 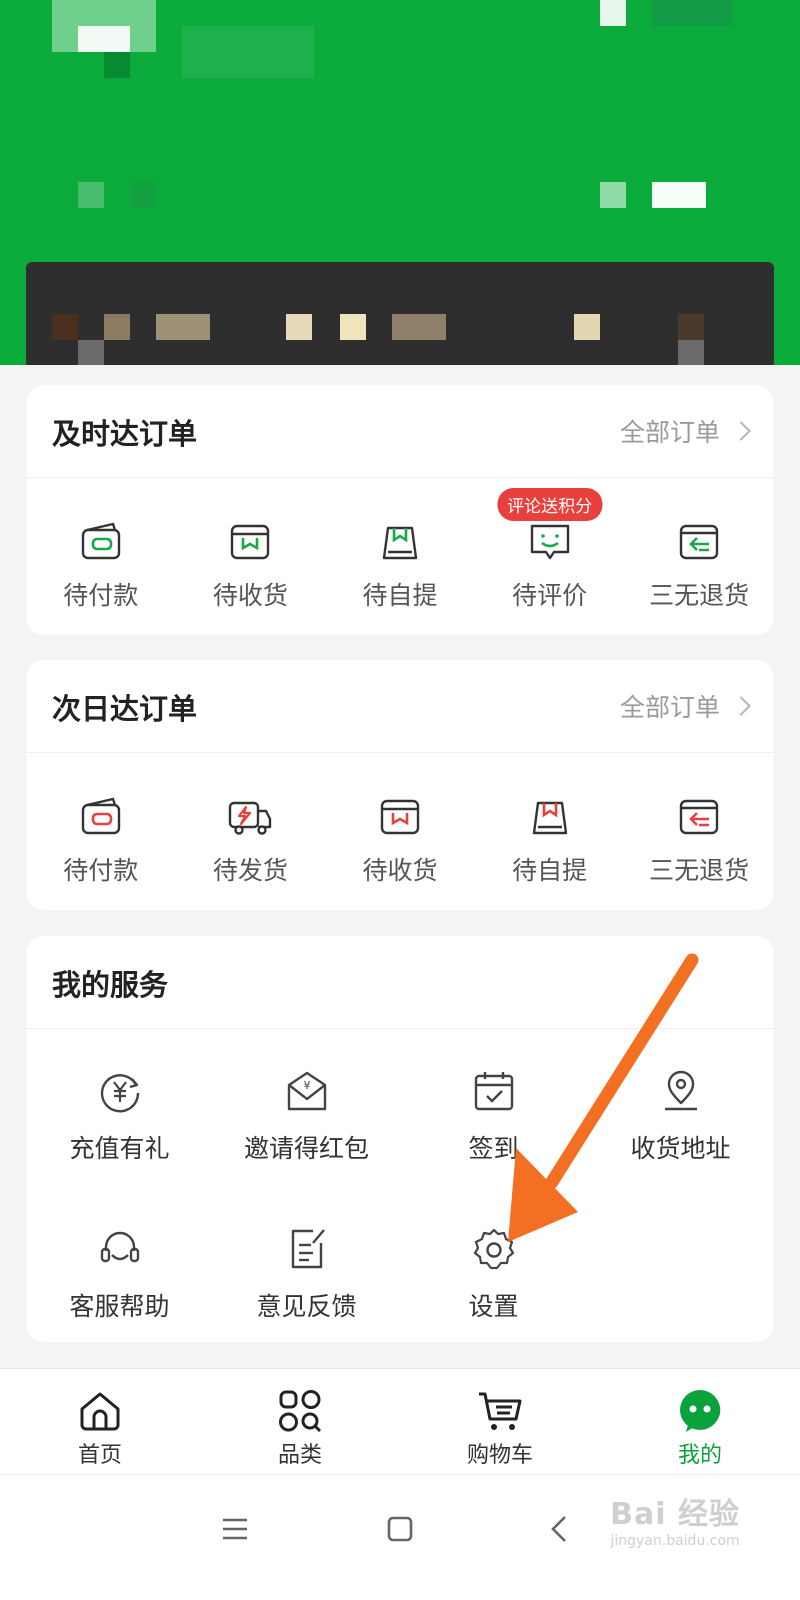 I want to click on service-recharge: 充值有礼, so click(x=119, y=1108).